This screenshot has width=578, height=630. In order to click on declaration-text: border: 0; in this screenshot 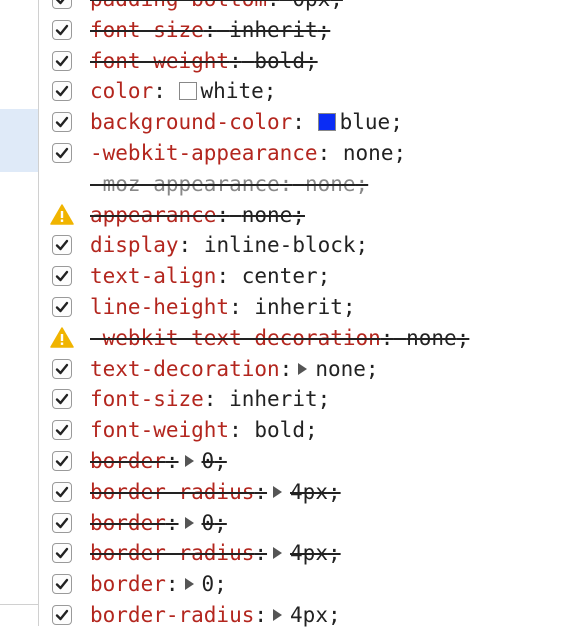, I will do `click(158, 584)`.